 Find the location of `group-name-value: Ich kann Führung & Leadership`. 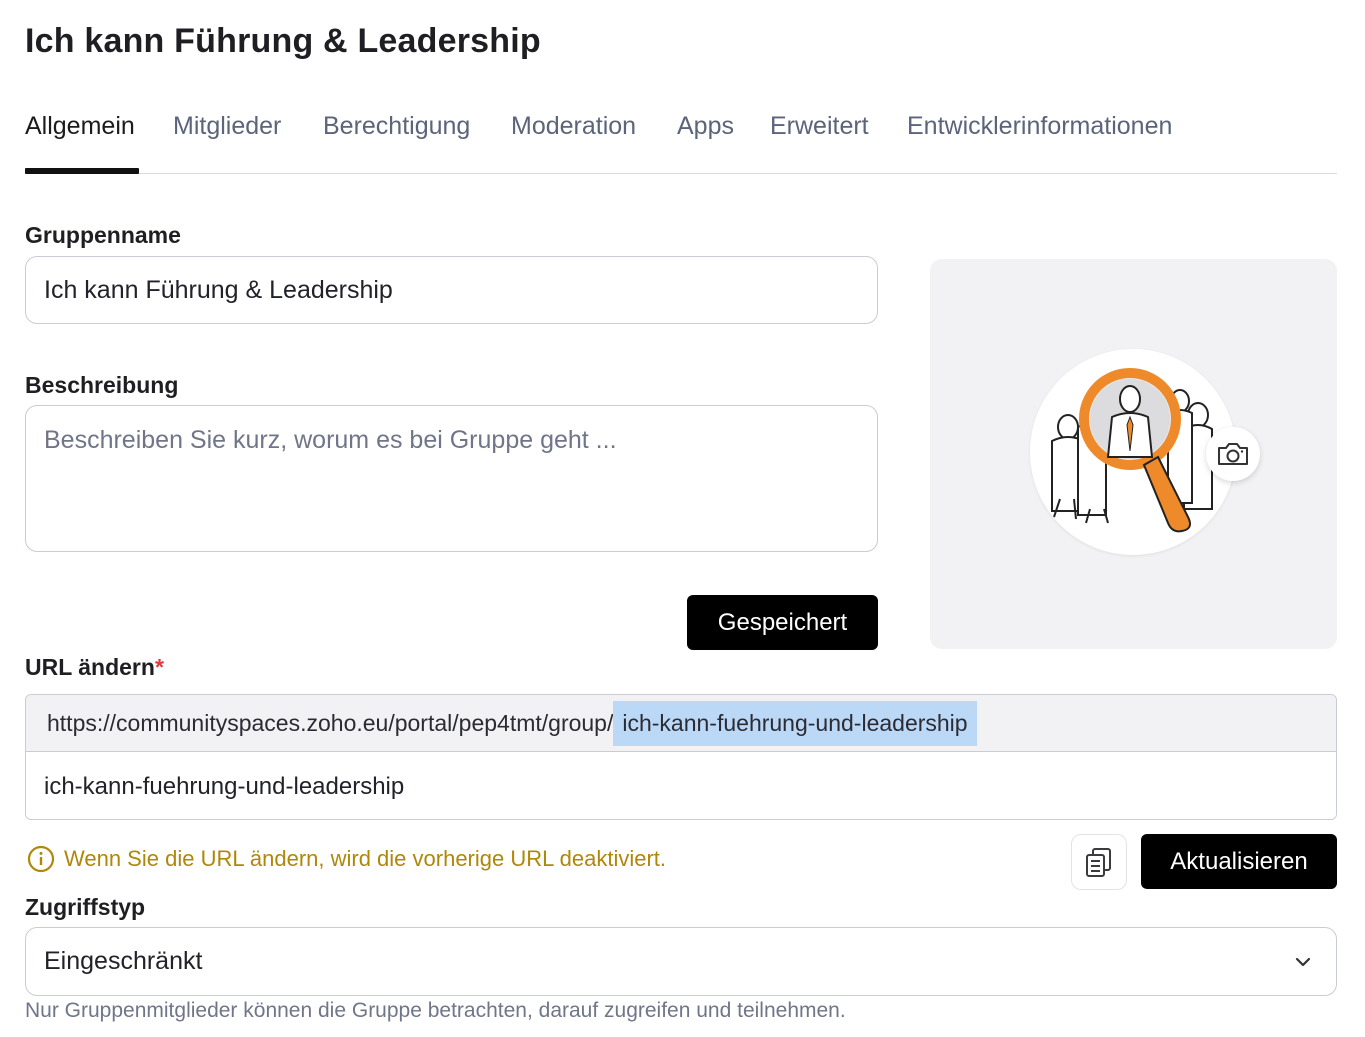

group-name-value: Ich kann Führung & Leadership is located at coordinates (218, 289).